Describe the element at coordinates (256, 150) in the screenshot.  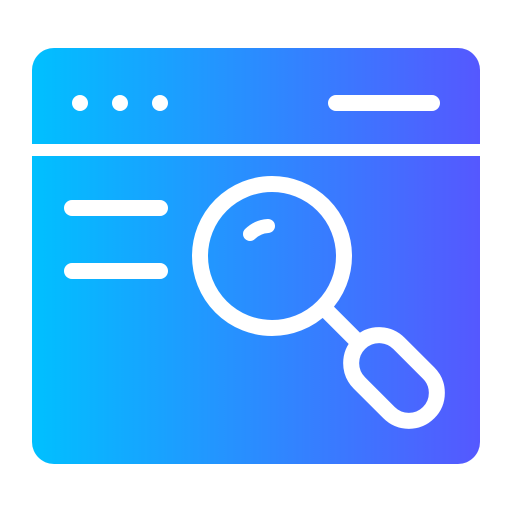
I see `titlebar-divider` at that location.